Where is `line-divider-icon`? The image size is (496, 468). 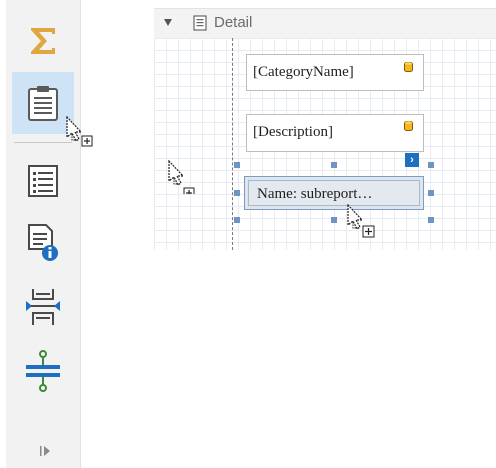
line-divider-icon is located at coordinates (43, 371).